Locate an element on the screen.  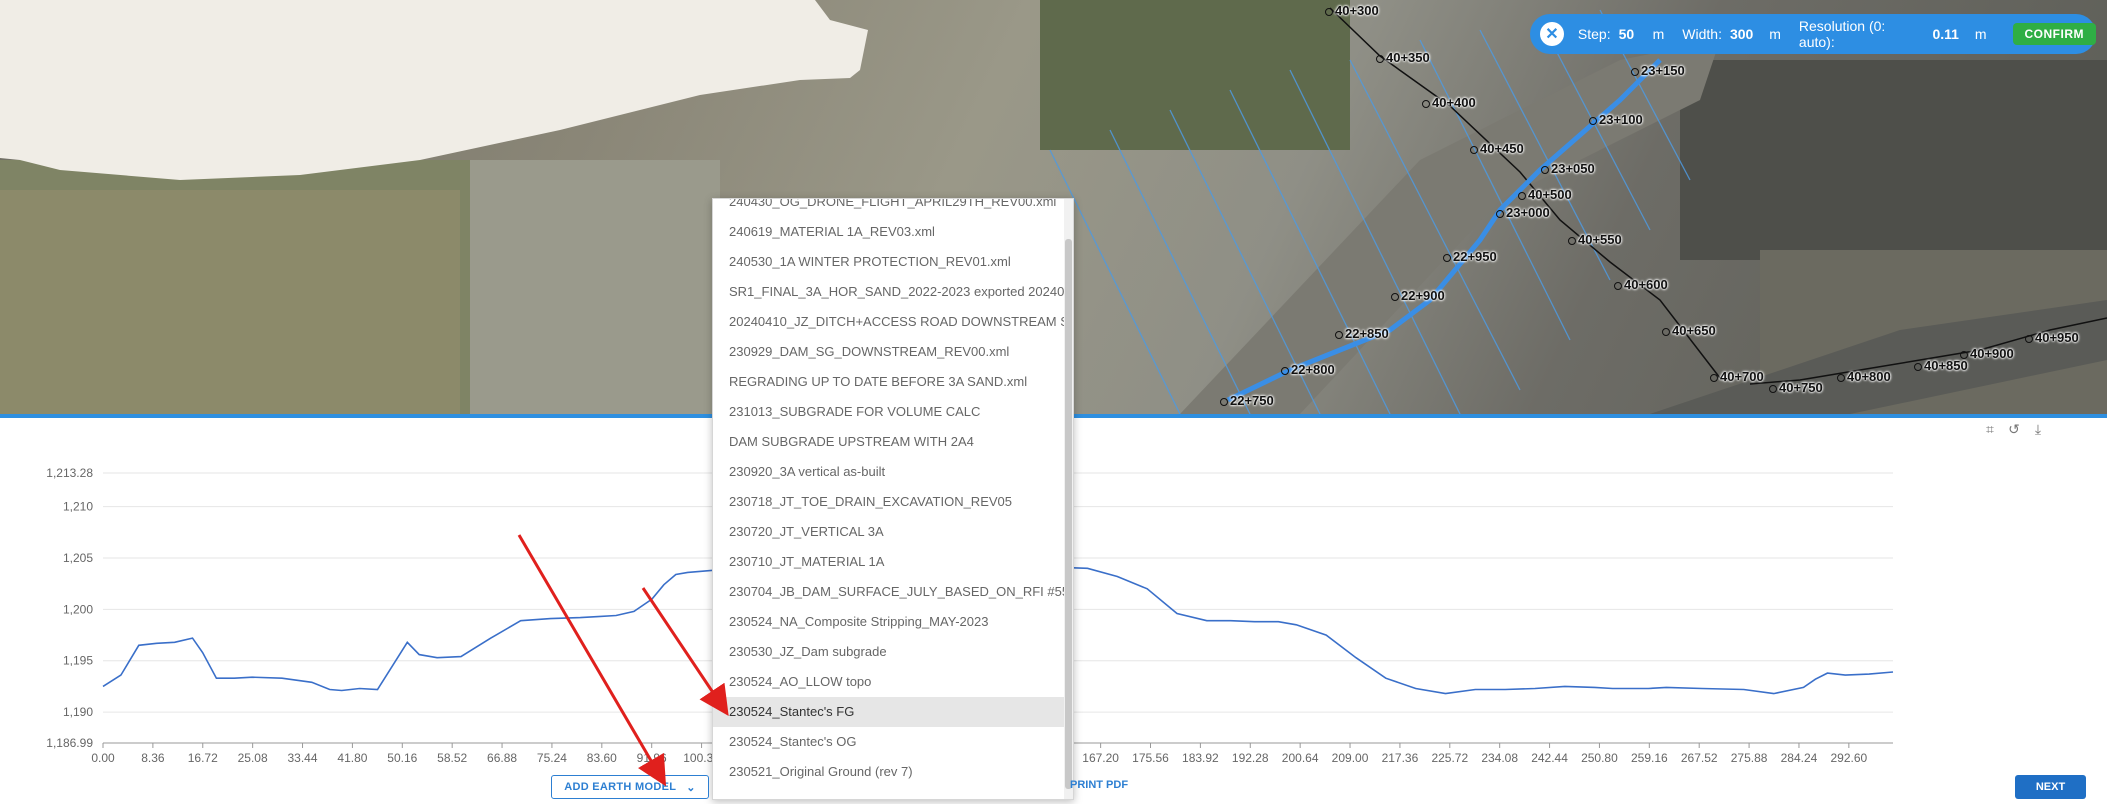
chainage-label: 40+600 is located at coordinates (1641, 284).